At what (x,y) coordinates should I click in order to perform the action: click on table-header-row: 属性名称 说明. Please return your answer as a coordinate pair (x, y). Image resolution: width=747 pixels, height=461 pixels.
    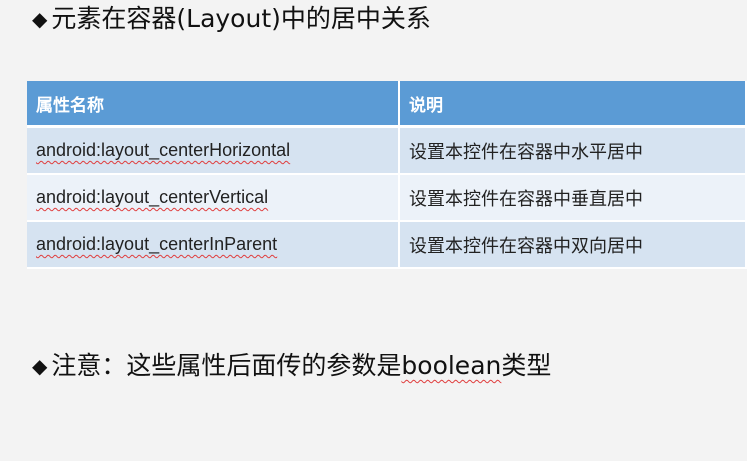
    Looking at the image, I should click on (387, 104).